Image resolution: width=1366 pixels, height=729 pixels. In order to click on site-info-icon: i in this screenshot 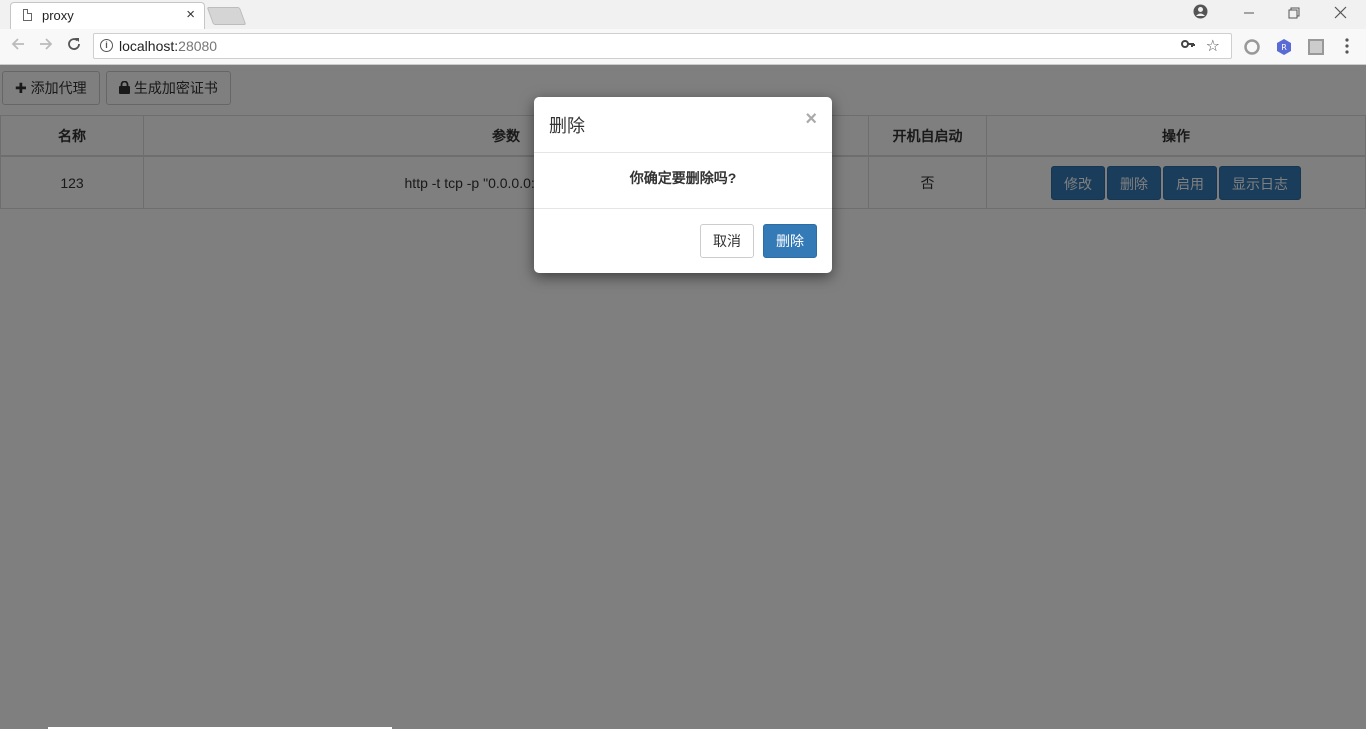, I will do `click(106, 45)`.